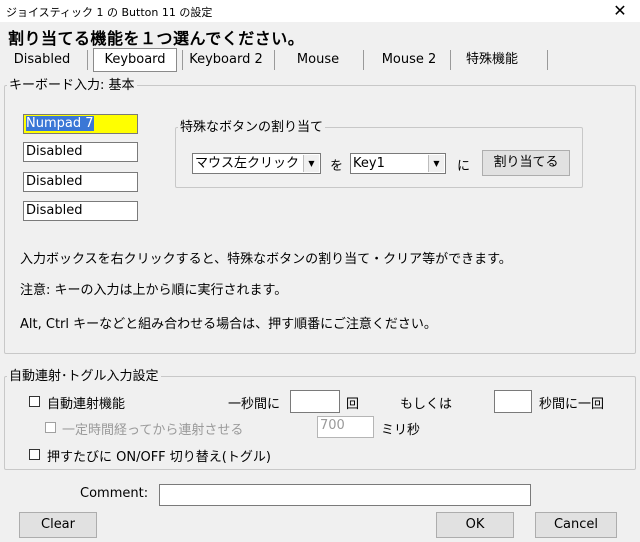  Describe the element at coordinates (464, 166) in the screenshot. I see `ni-label: に` at that location.